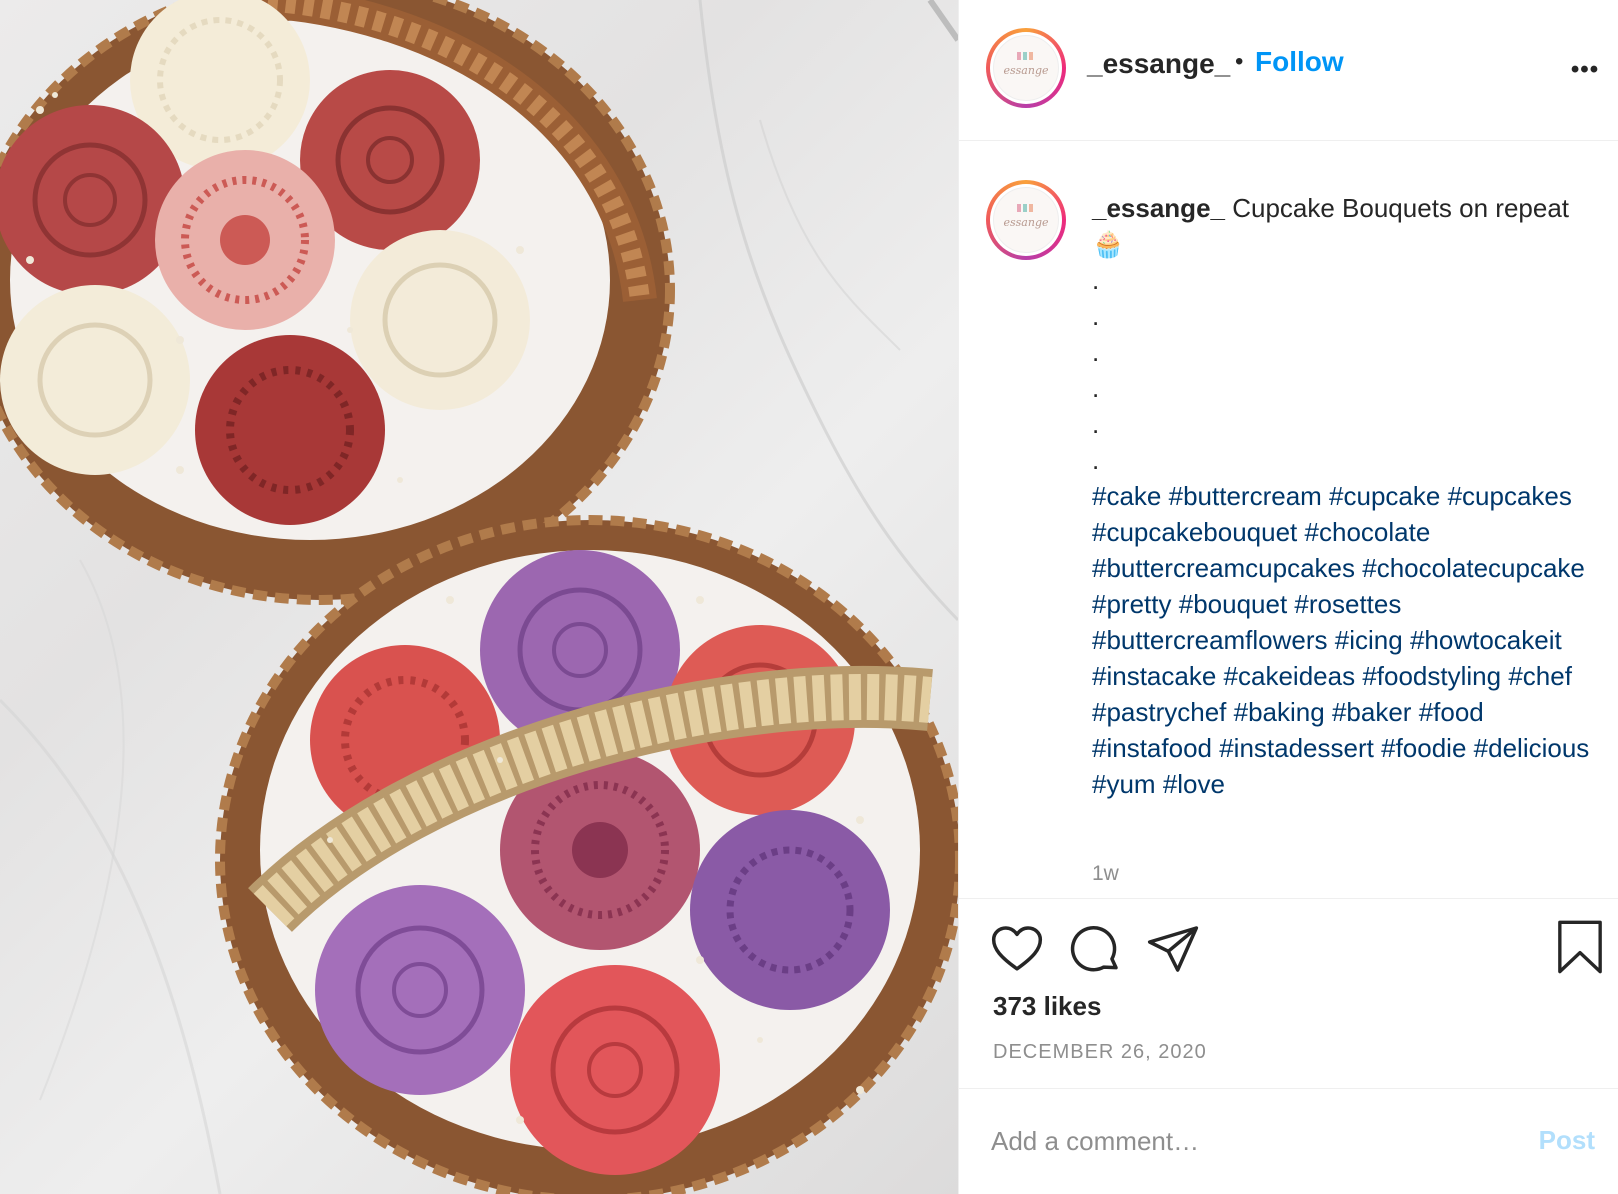 The width and height of the screenshot is (1618, 1194). Describe the element at coordinates (1290, 676) in the screenshot. I see `hashtag-link: #cakeideas` at that location.